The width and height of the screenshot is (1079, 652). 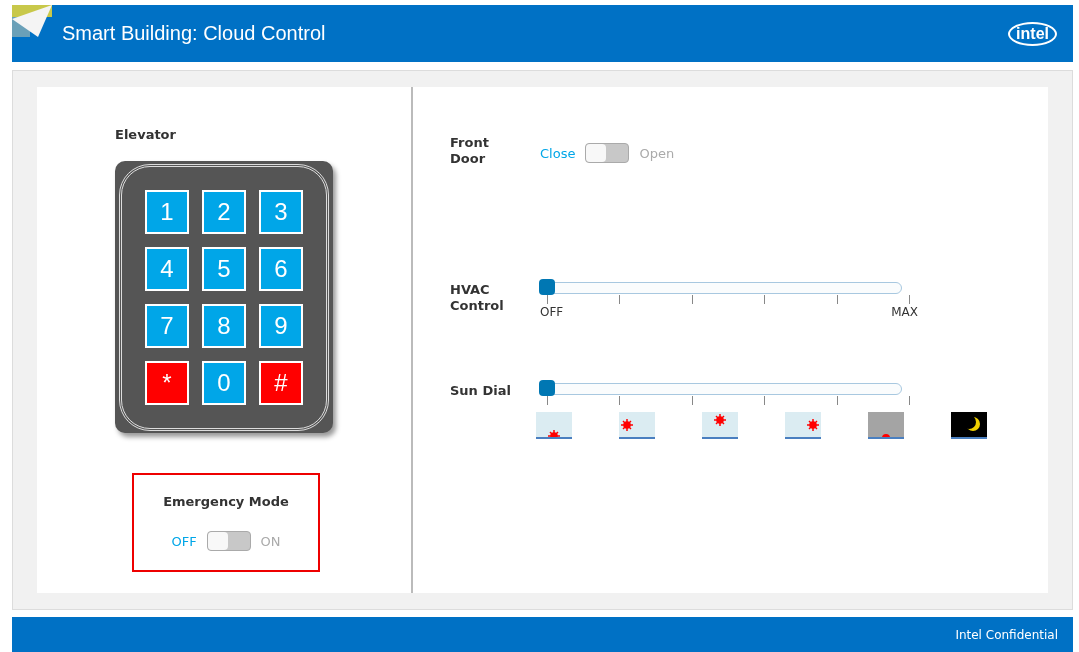 I want to click on min-label: OFF, so click(x=552, y=312).